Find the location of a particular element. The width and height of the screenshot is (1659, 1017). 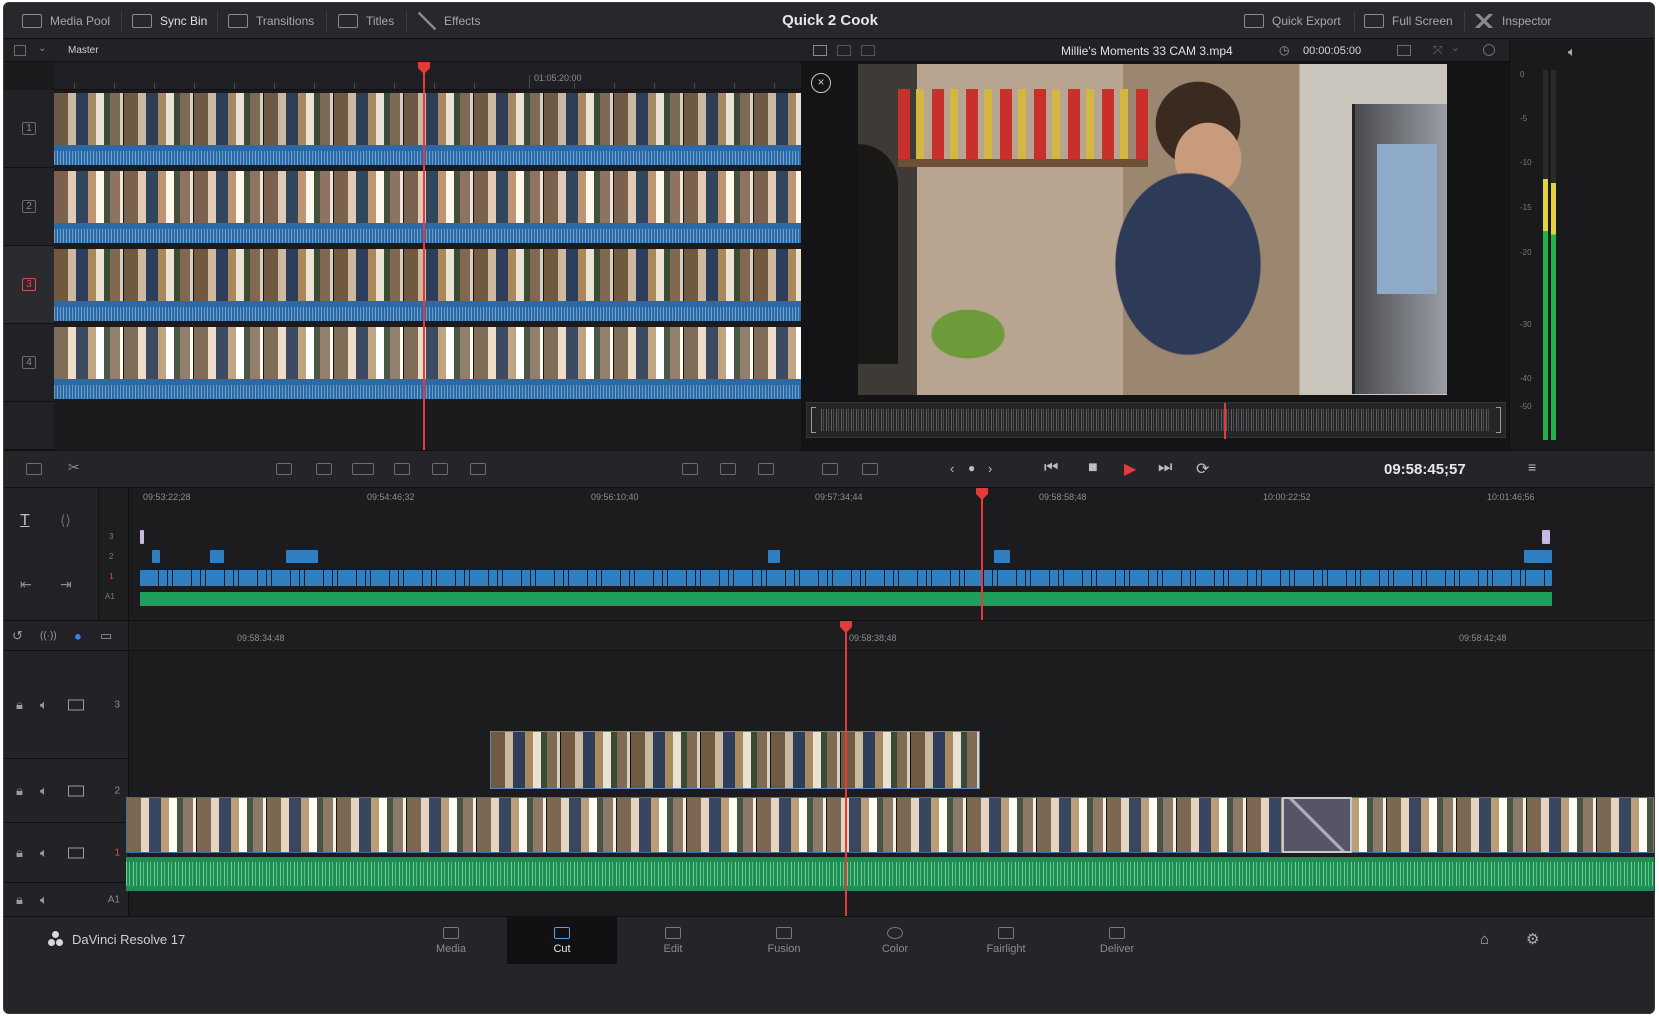

source-overwrite-icon is located at coordinates (478, 469).